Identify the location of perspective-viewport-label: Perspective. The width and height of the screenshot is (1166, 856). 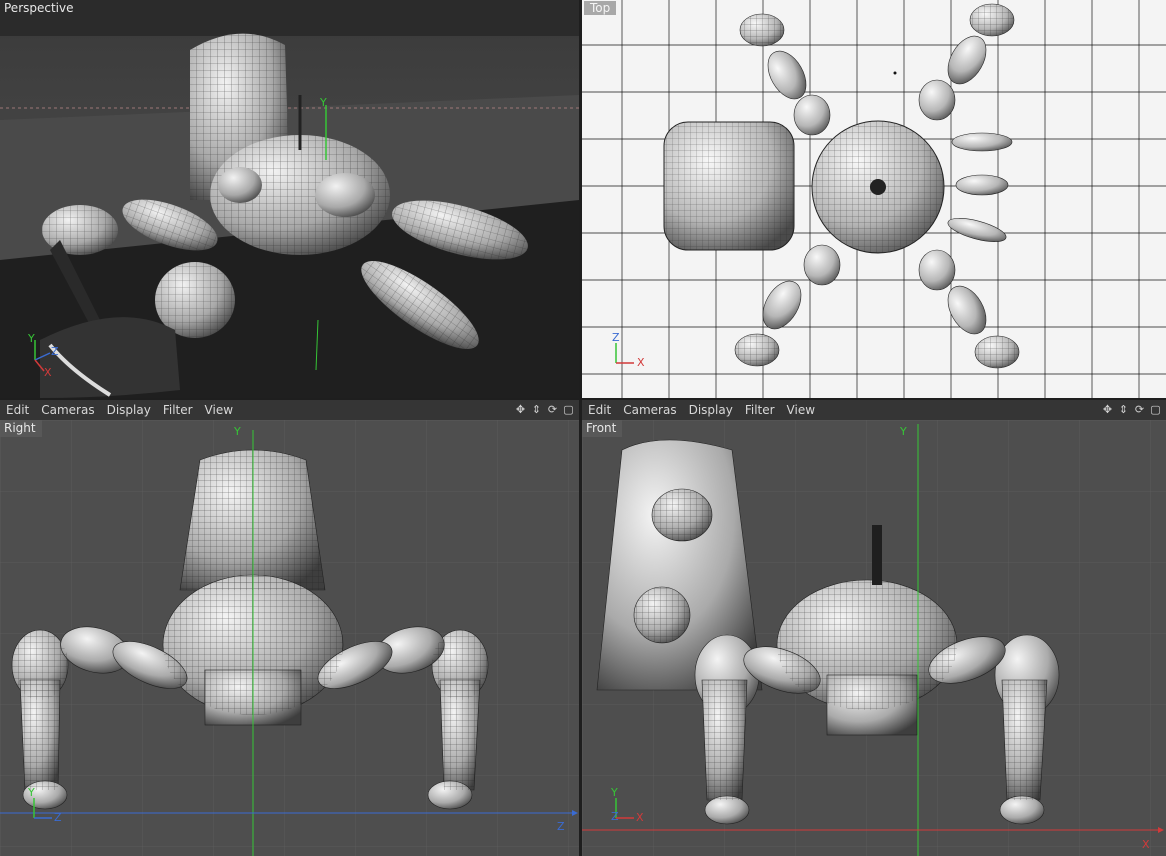
(39, 8).